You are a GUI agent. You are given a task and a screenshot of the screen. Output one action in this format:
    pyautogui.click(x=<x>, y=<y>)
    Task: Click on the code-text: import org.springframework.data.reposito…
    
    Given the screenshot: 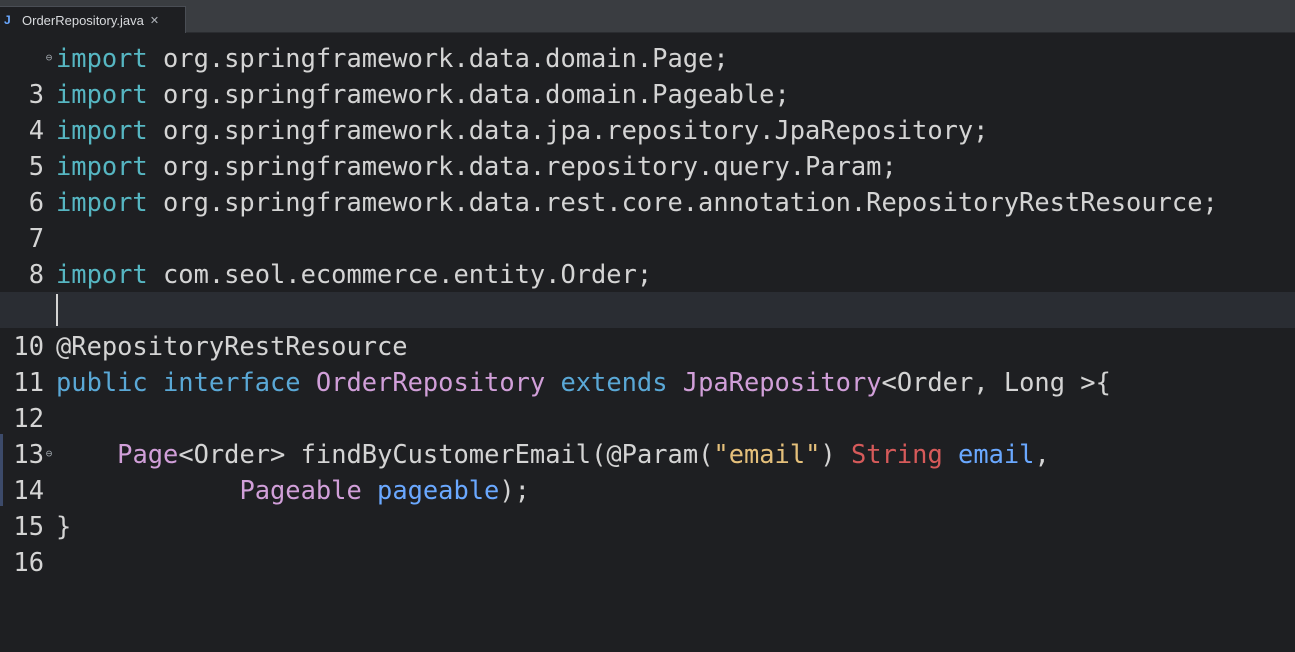 What is the action you would take?
    pyautogui.click(x=476, y=166)
    